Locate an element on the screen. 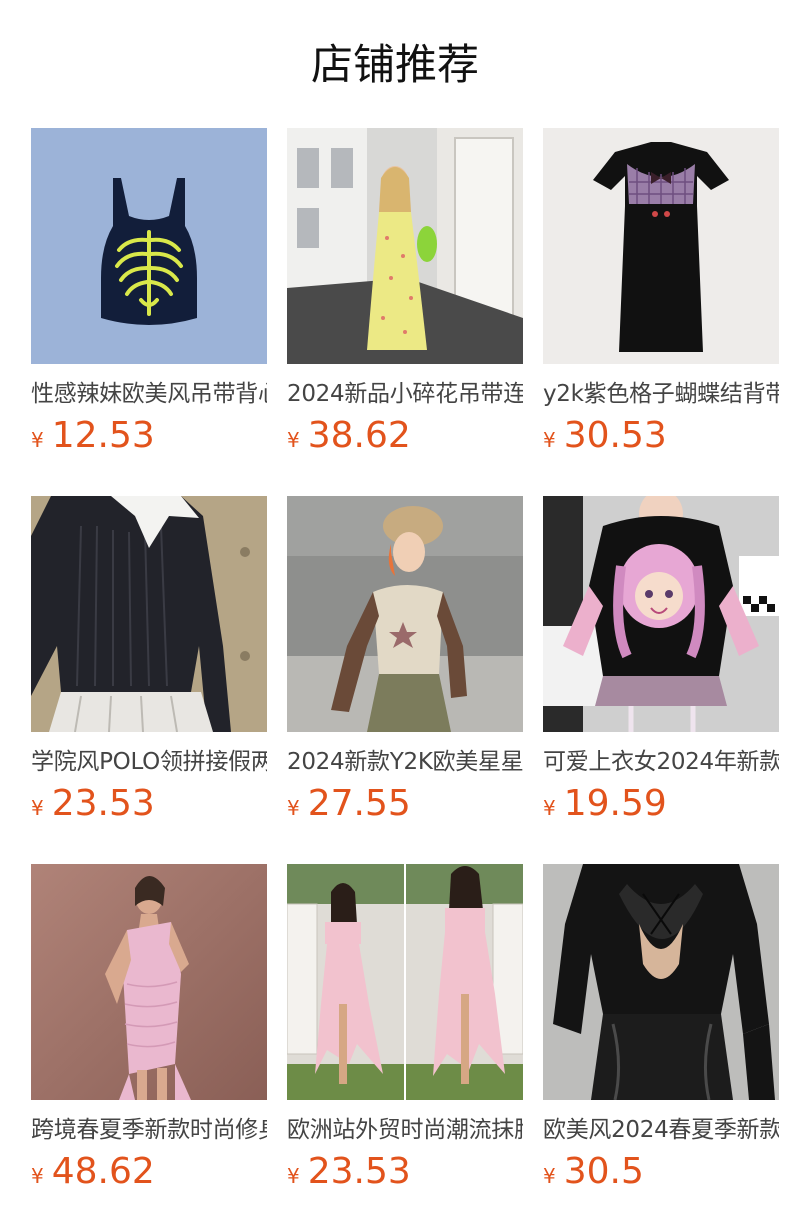 This screenshot has width=790, height=1232. product-price: ¥ 30.53 is located at coordinates (605, 436).